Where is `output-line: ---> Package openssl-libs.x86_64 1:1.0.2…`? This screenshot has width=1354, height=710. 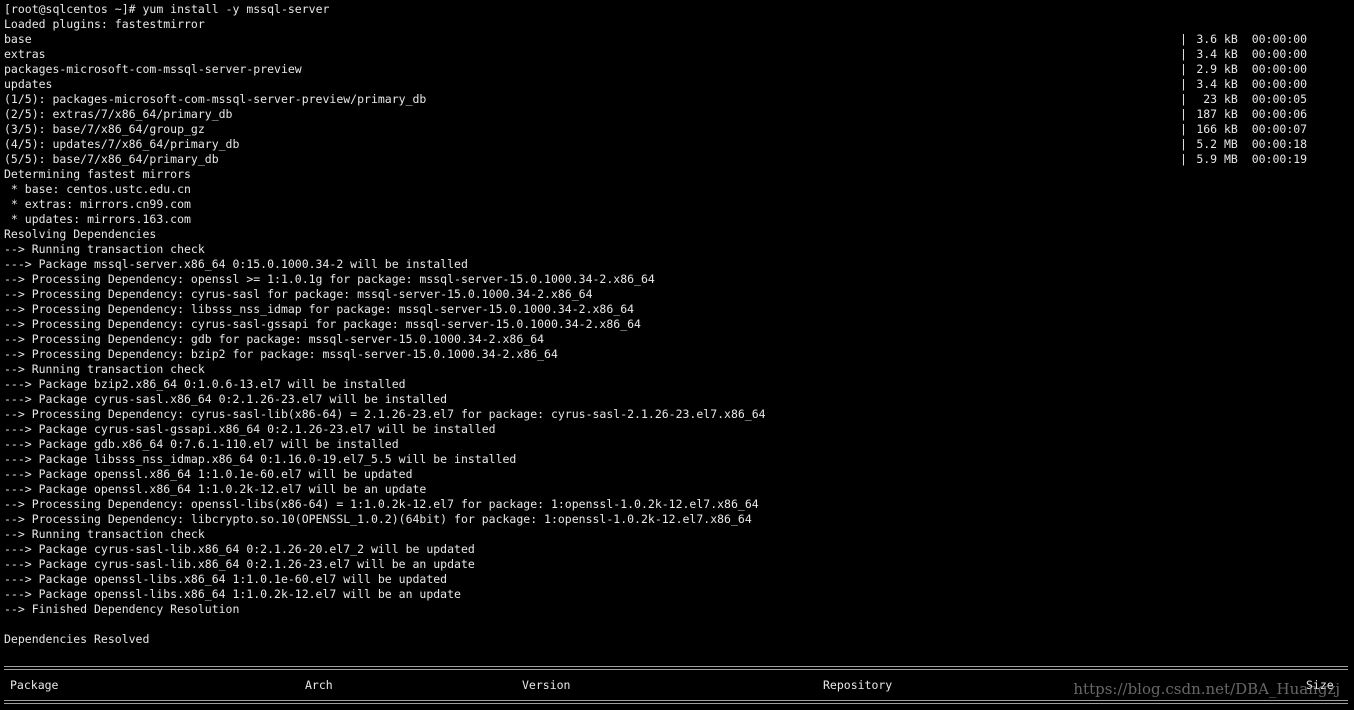 output-line: ---> Package openssl-libs.x86_64 1:1.0.2… is located at coordinates (232, 594).